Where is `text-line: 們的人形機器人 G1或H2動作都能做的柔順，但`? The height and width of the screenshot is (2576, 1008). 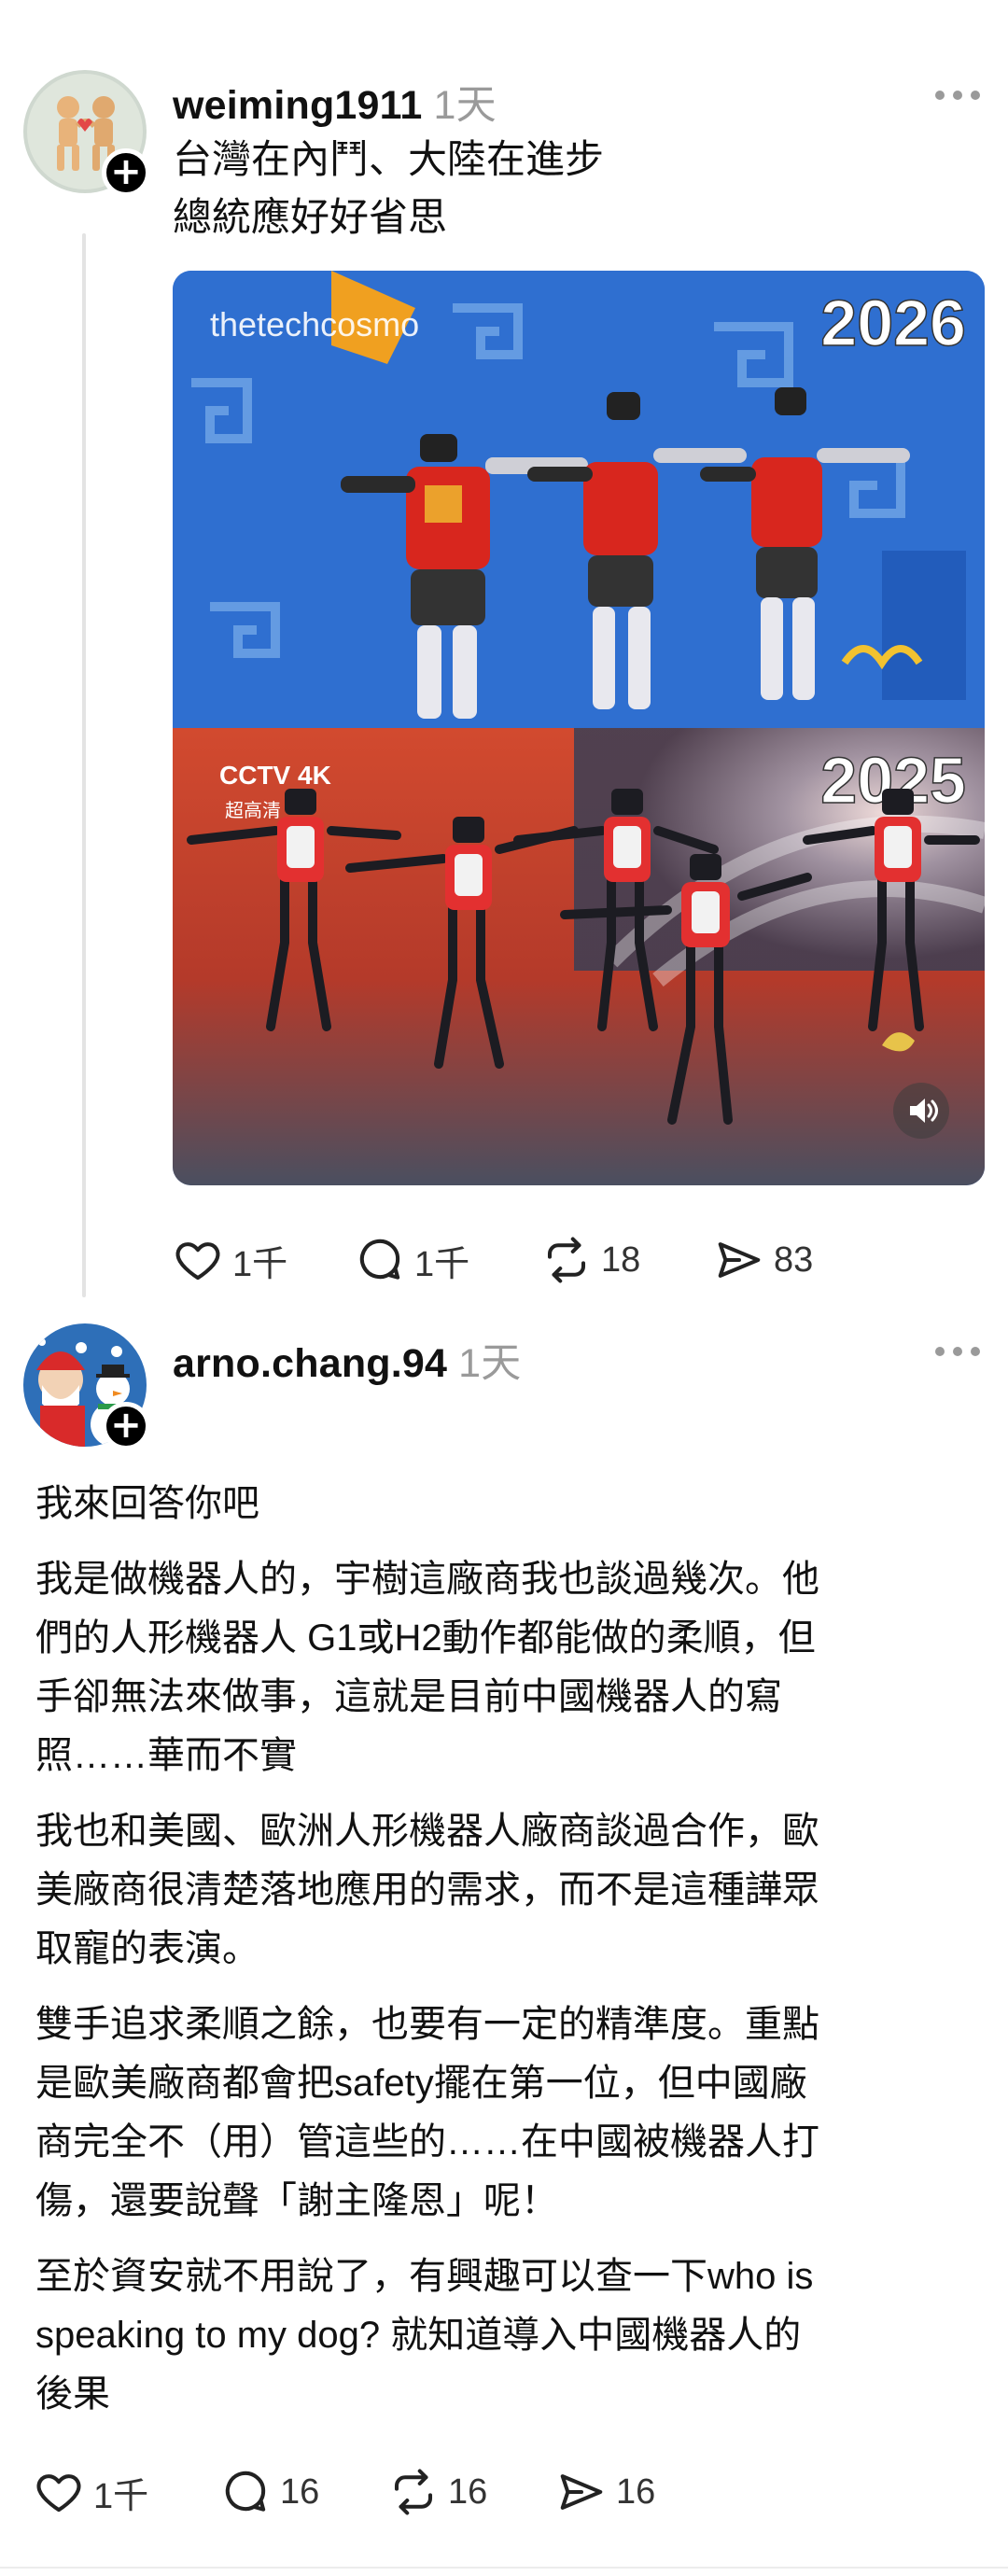
text-line: 們的人形機器人 G1或H2動作都能做的柔順，但 is located at coordinates (425, 1638).